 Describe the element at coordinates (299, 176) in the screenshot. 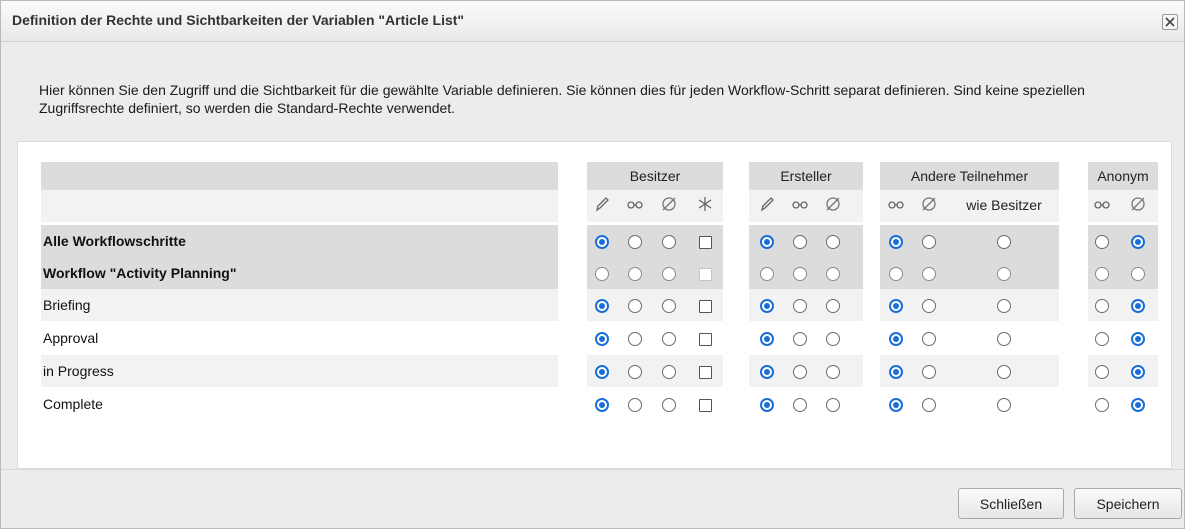

I see `header-bar-left` at that location.